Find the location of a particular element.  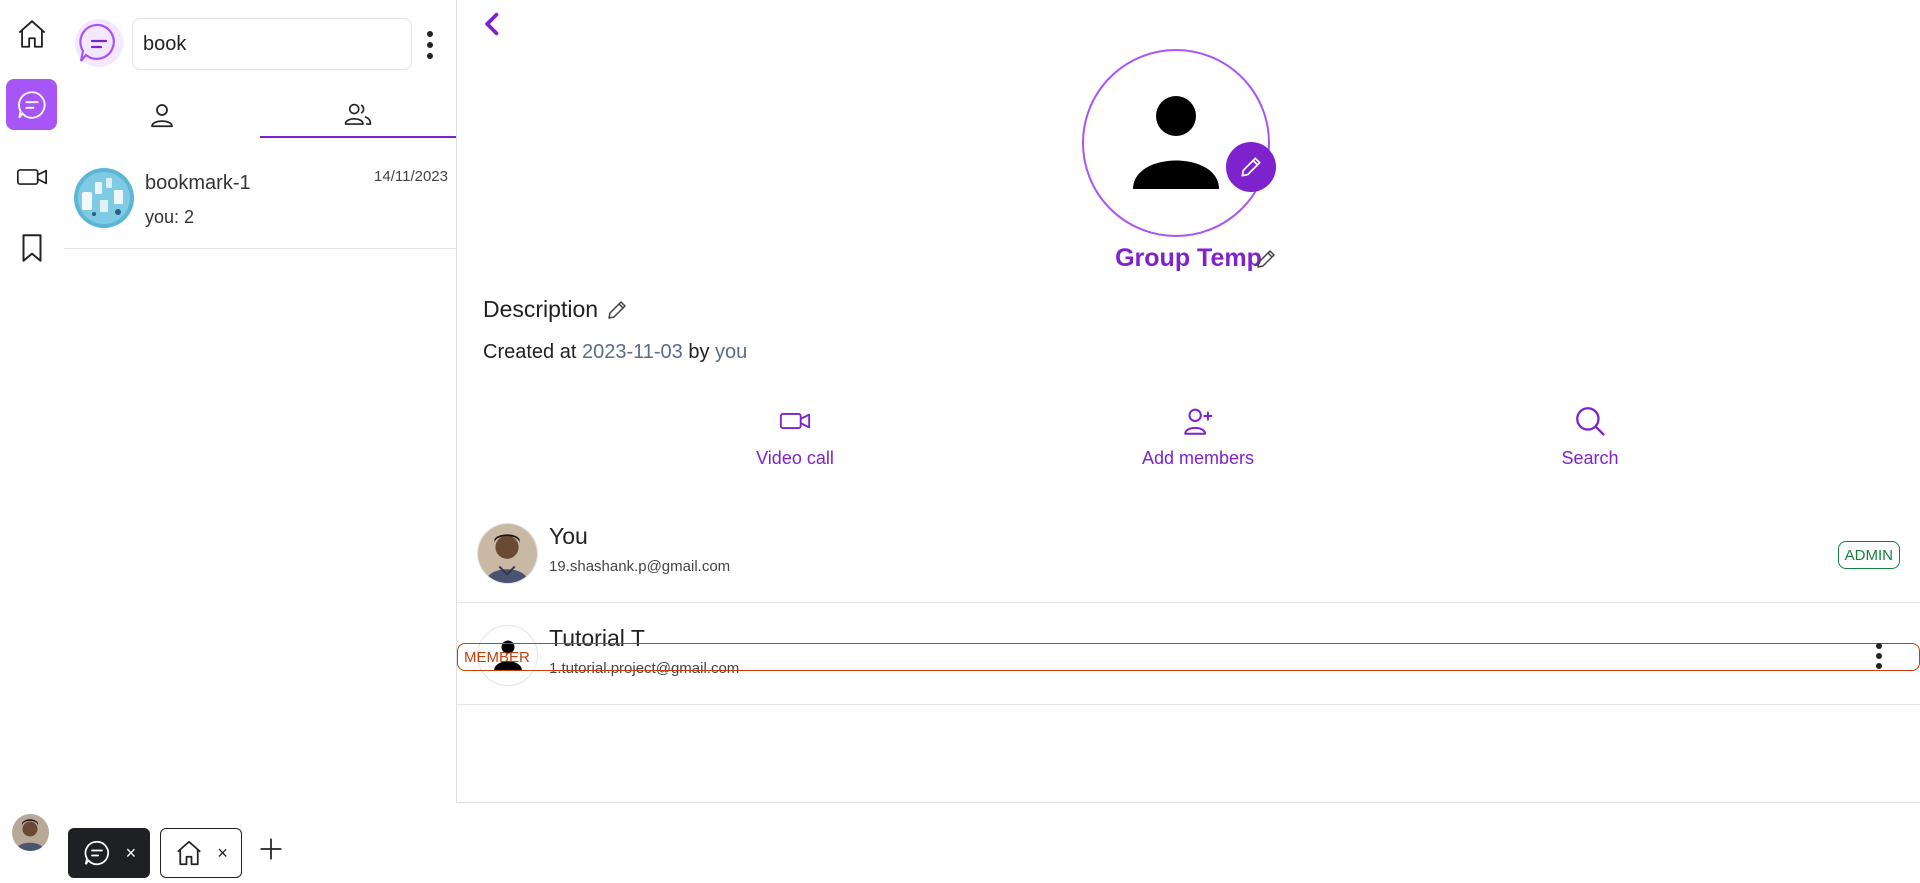

add-members-button: Add members is located at coordinates (1198, 436).